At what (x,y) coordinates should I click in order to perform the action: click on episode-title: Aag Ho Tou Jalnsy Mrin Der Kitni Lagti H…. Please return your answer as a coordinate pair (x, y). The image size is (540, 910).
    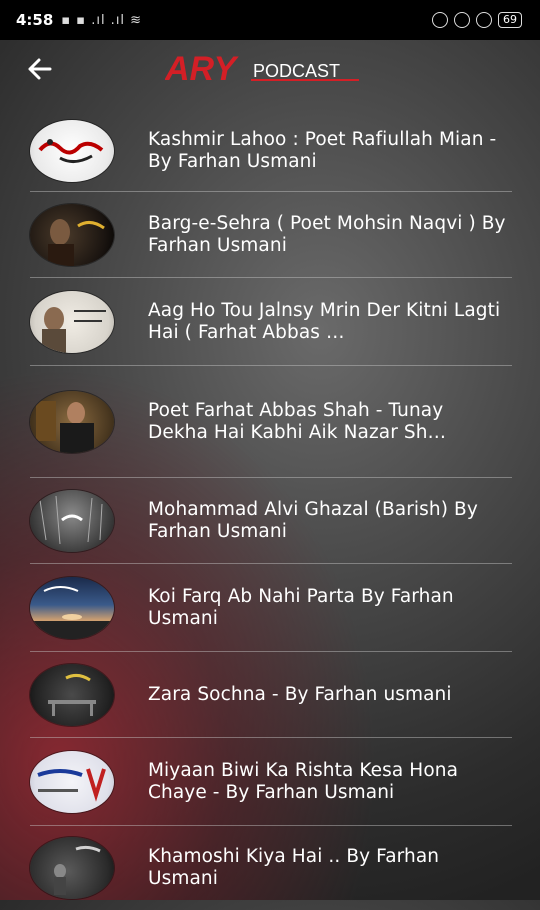
    Looking at the image, I should click on (324, 321).